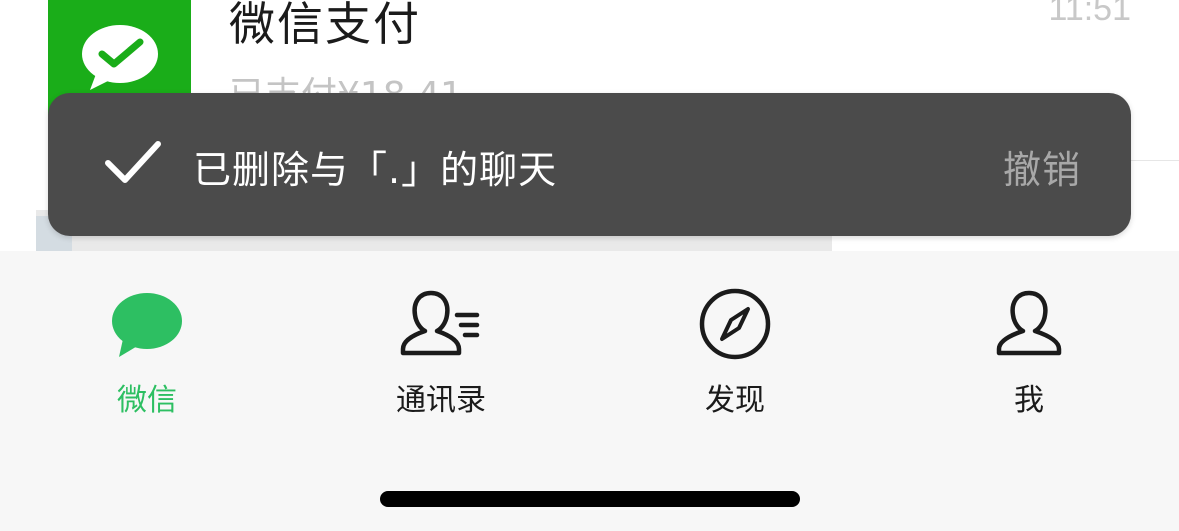 The image size is (1179, 531). Describe the element at coordinates (147, 325) in the screenshot. I see `chat-bubble-icon` at that location.